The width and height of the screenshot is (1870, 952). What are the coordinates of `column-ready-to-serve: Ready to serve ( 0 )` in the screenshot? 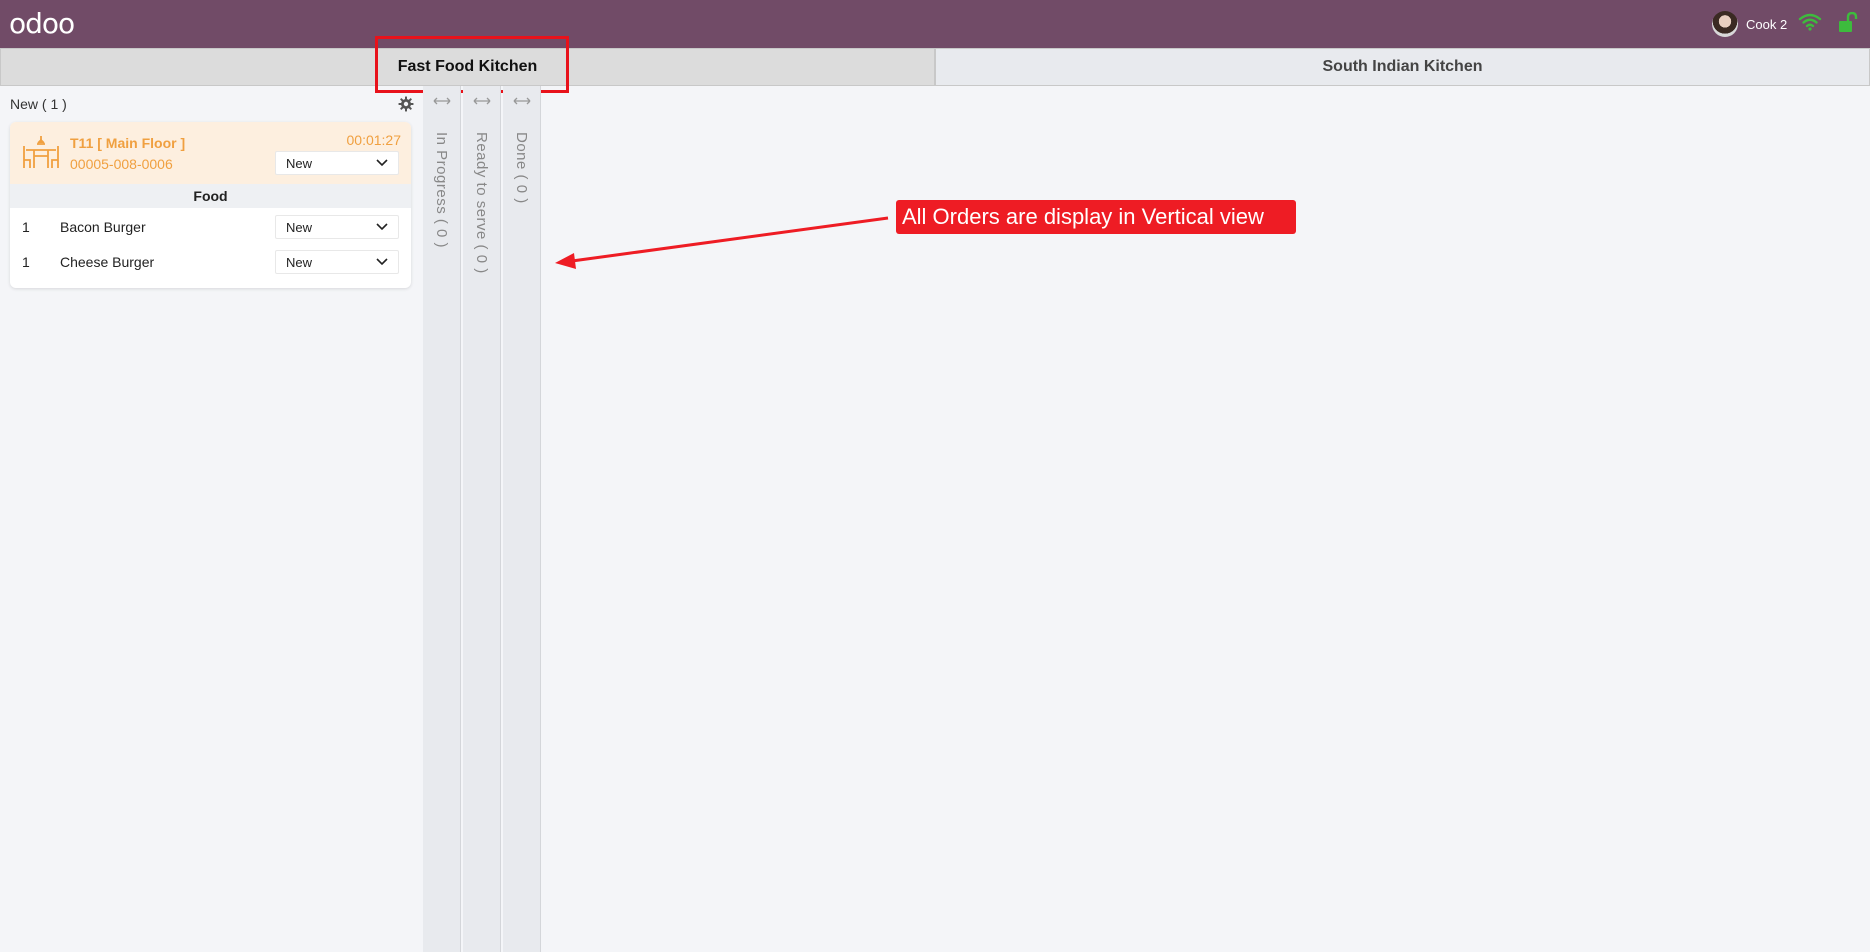 It's located at (482, 519).